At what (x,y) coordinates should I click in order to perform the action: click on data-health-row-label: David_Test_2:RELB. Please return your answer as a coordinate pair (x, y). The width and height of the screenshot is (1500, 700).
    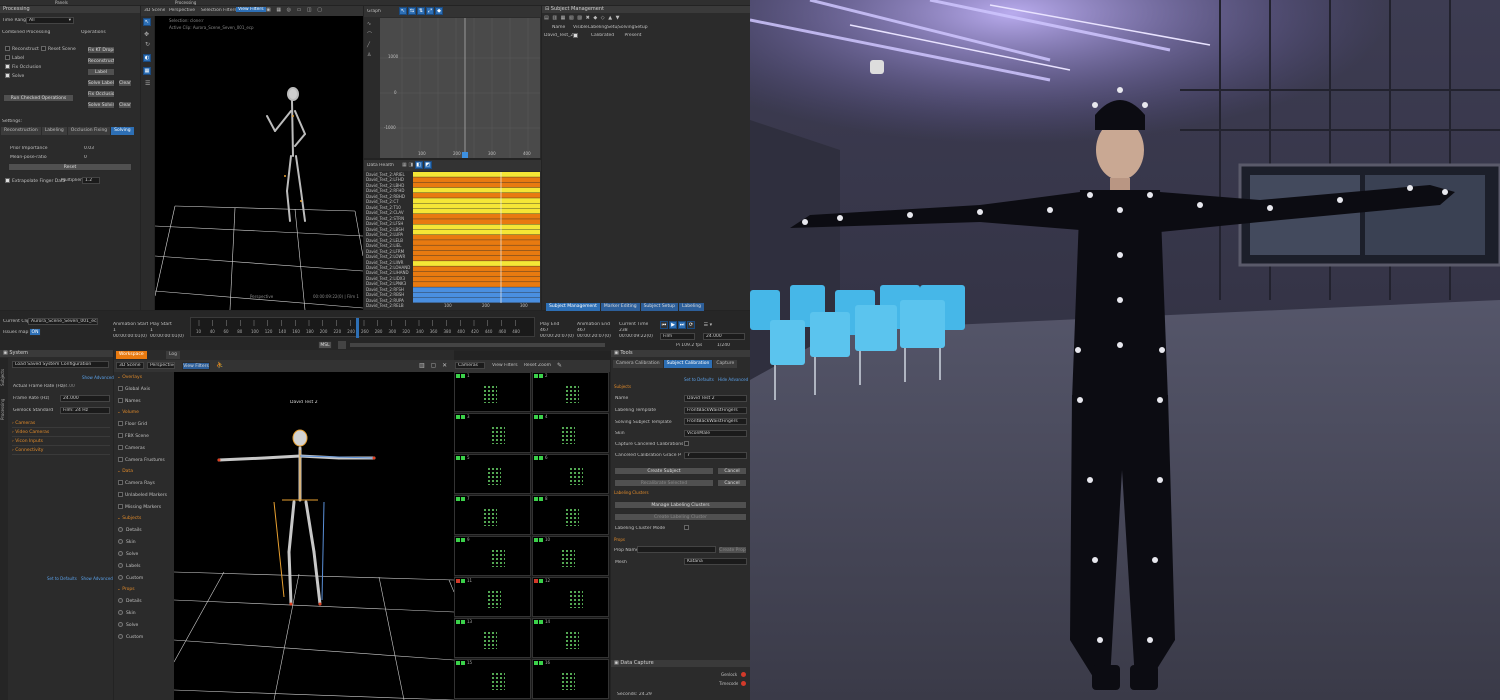
    Looking at the image, I should click on (389, 305).